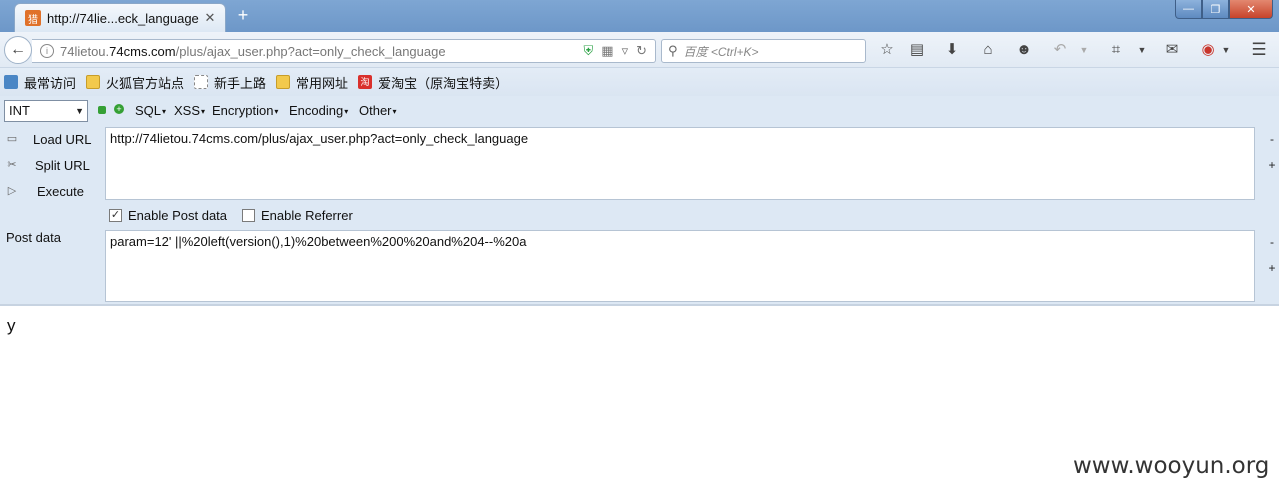 The height and width of the screenshot is (495, 1279). Describe the element at coordinates (50, 83) in the screenshot. I see `bookmark-label: 最常访问` at that location.